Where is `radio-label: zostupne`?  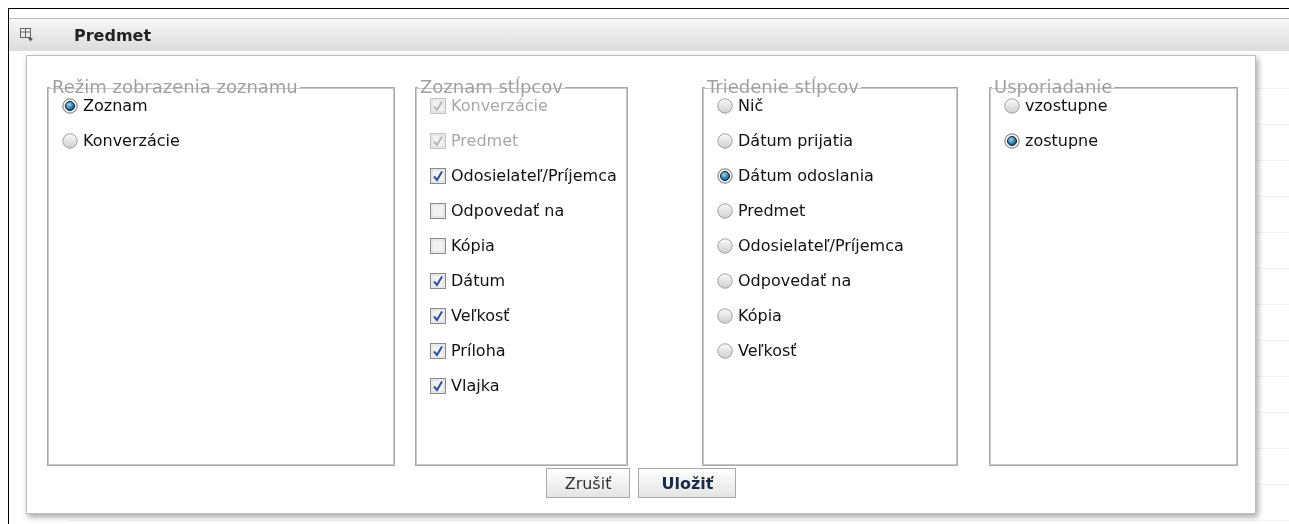 radio-label: zostupne is located at coordinates (1062, 140).